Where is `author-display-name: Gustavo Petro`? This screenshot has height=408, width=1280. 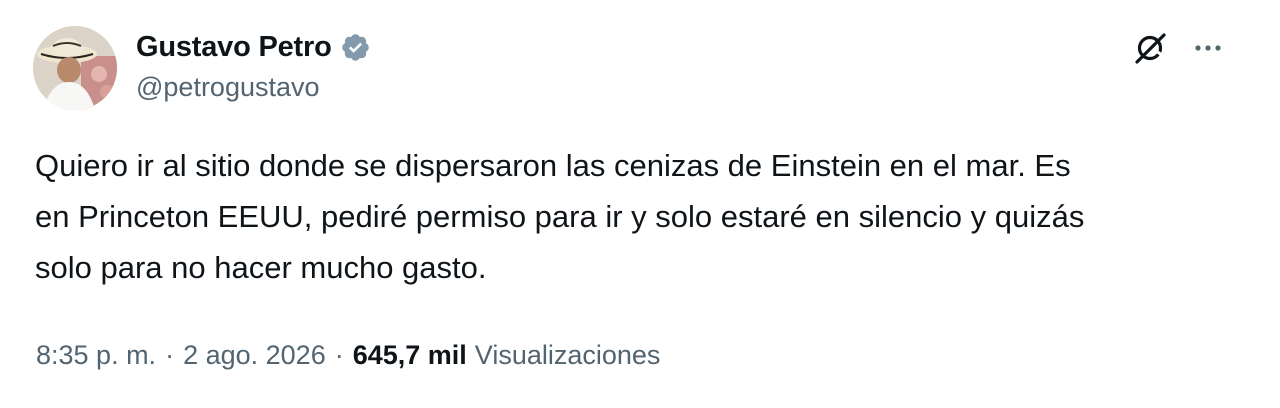 author-display-name: Gustavo Petro is located at coordinates (234, 47).